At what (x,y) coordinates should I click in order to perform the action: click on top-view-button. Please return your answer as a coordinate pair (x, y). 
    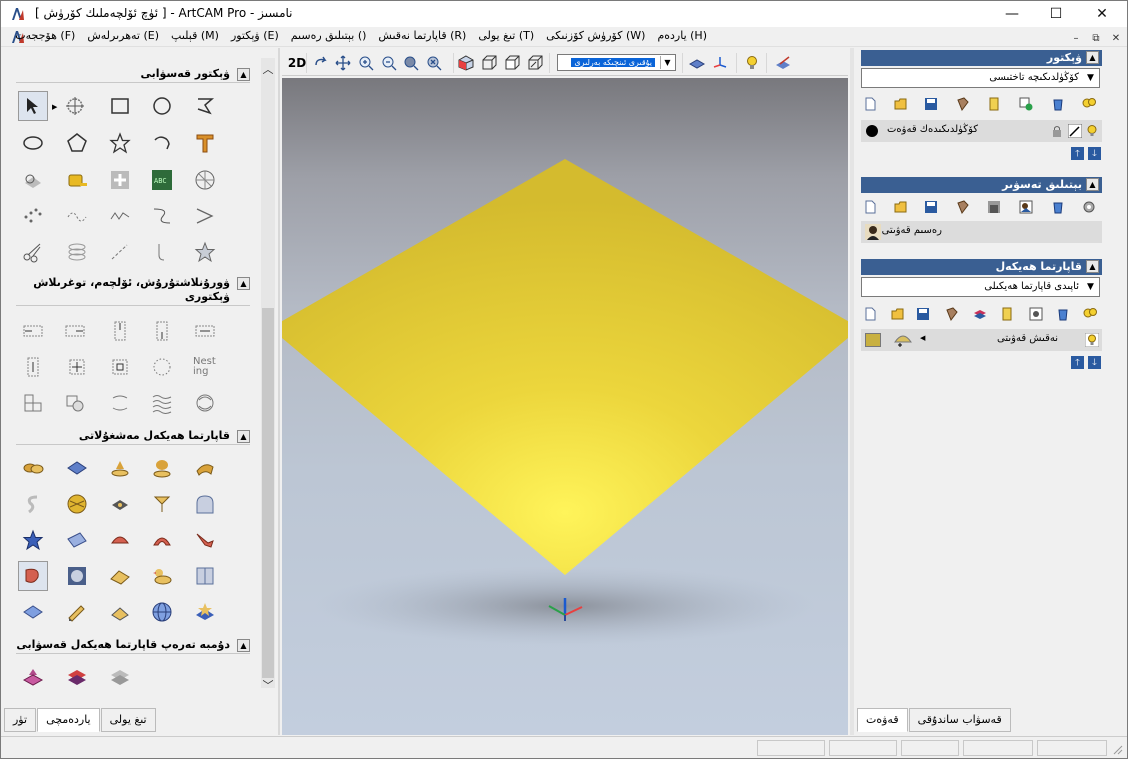
    Looking at the image, I should click on (535, 63).